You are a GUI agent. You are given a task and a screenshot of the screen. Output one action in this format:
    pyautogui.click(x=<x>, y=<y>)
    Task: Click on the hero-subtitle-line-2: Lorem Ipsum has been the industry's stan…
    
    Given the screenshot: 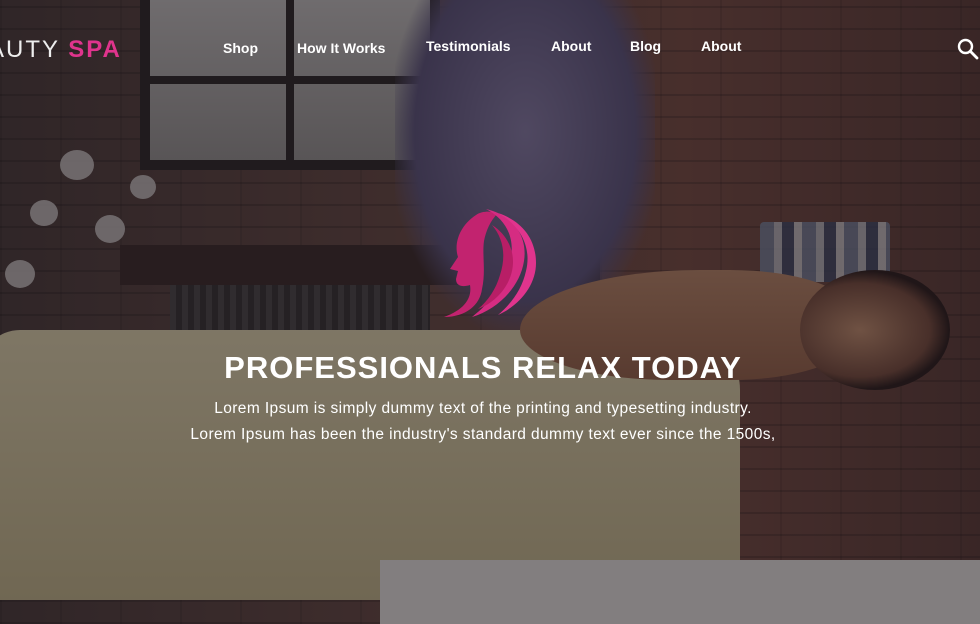 What is the action you would take?
    pyautogui.click(x=483, y=434)
    